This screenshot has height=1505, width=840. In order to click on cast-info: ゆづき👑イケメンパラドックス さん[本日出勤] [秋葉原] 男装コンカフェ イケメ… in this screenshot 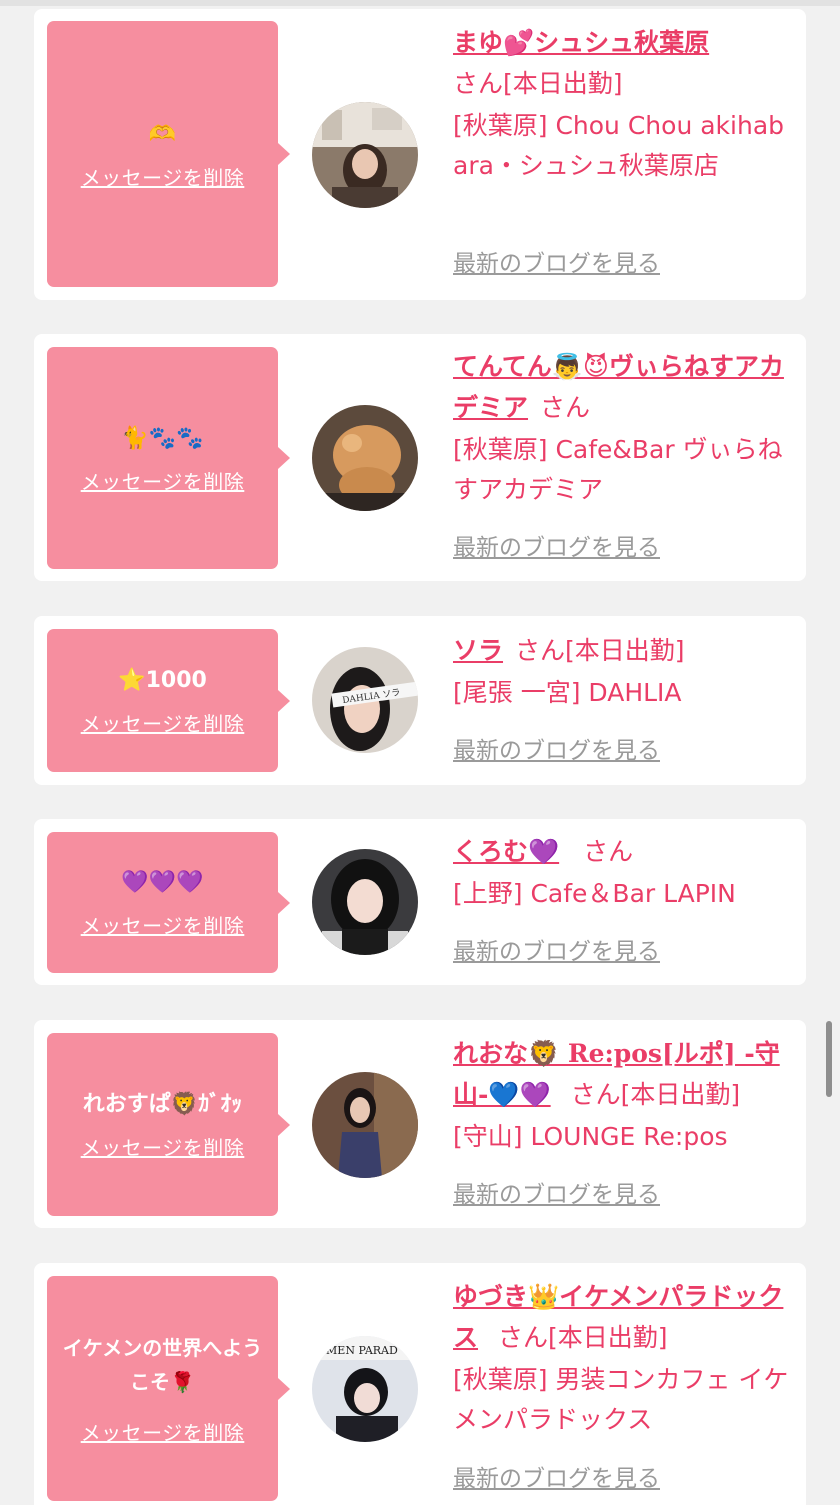, I will do `click(625, 1358)`.